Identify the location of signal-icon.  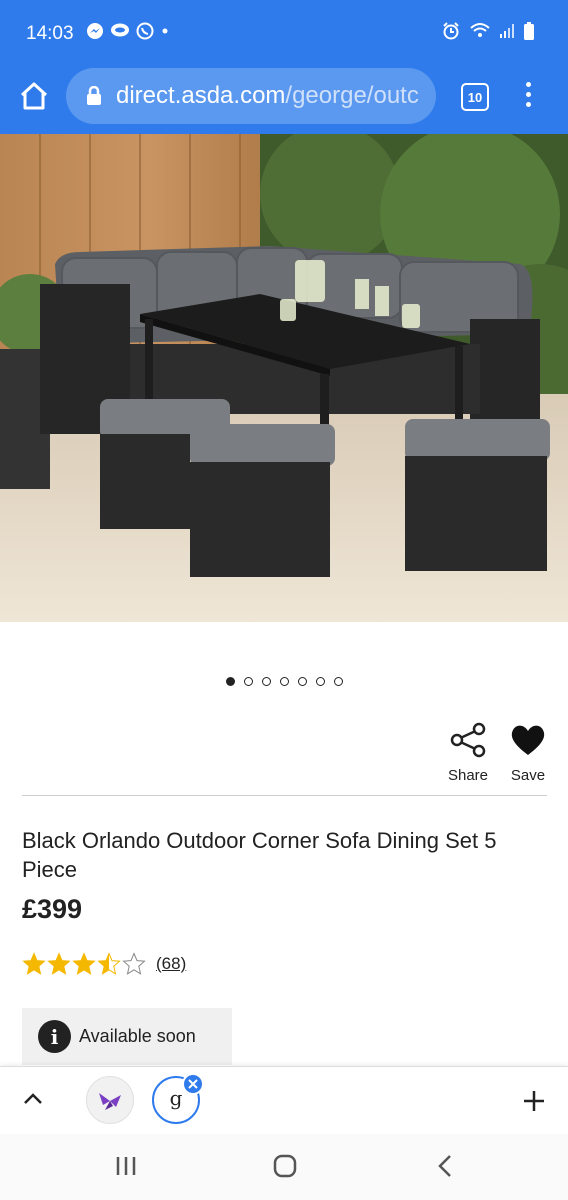
(507, 31).